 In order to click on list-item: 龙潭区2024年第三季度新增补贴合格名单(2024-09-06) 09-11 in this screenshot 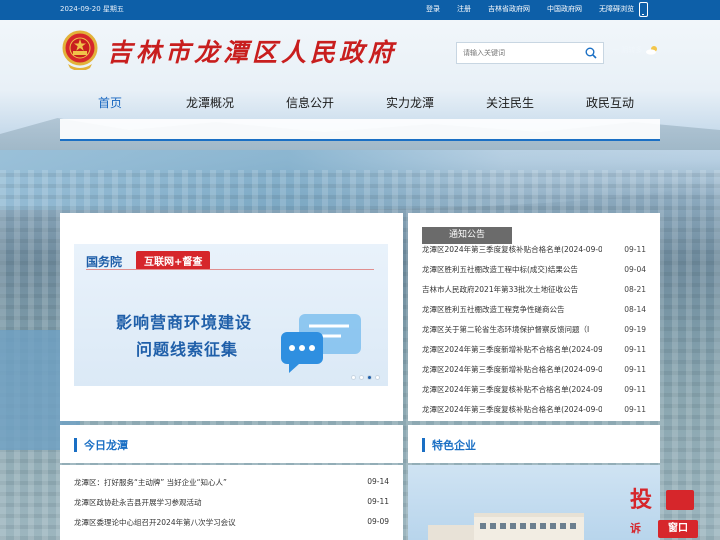, I will do `click(534, 369)`.